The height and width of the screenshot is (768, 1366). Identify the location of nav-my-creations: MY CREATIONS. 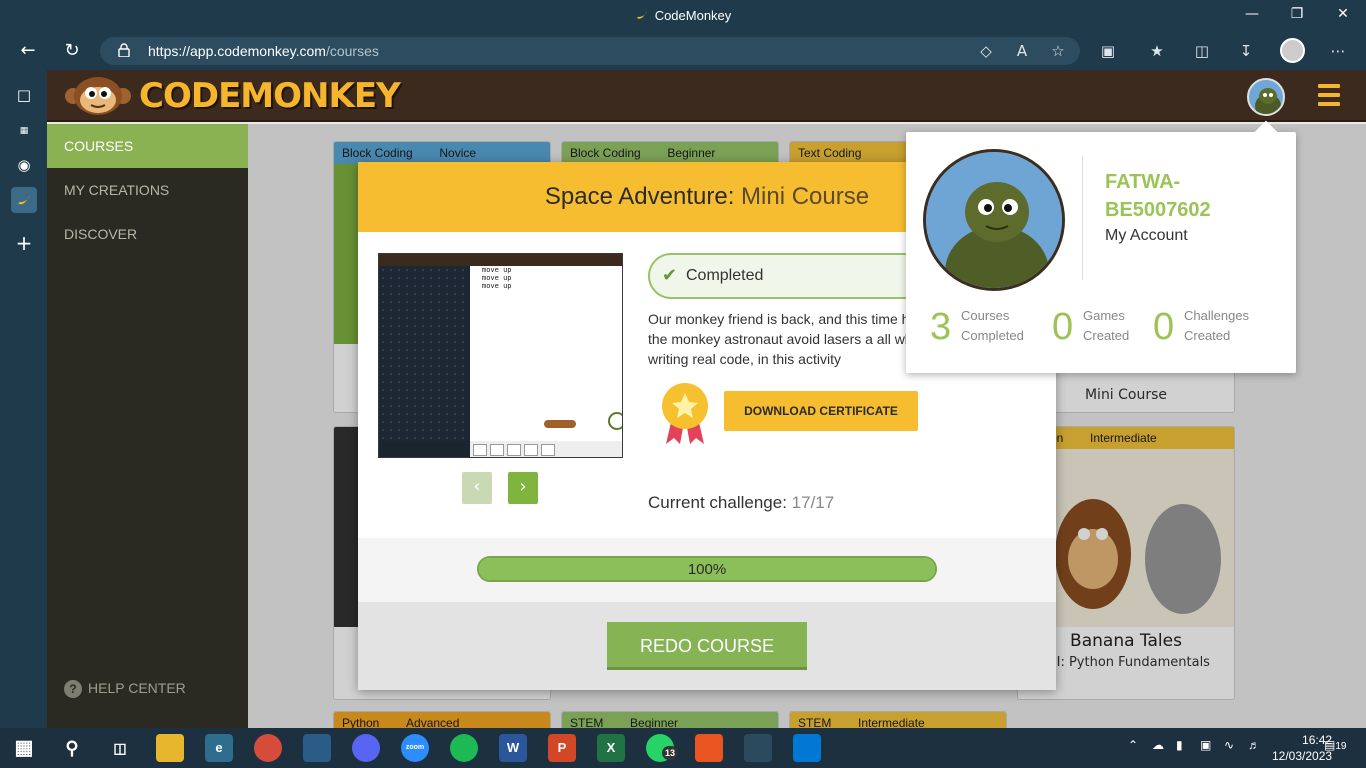
(147, 190).